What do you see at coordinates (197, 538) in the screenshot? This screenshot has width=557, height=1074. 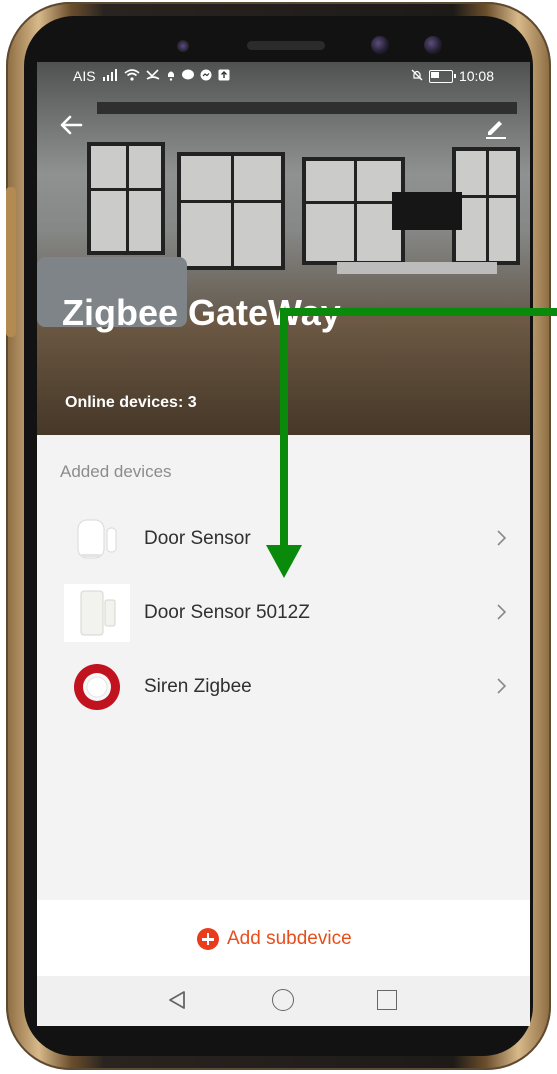 I see `device-name: Door Sensor` at bounding box center [197, 538].